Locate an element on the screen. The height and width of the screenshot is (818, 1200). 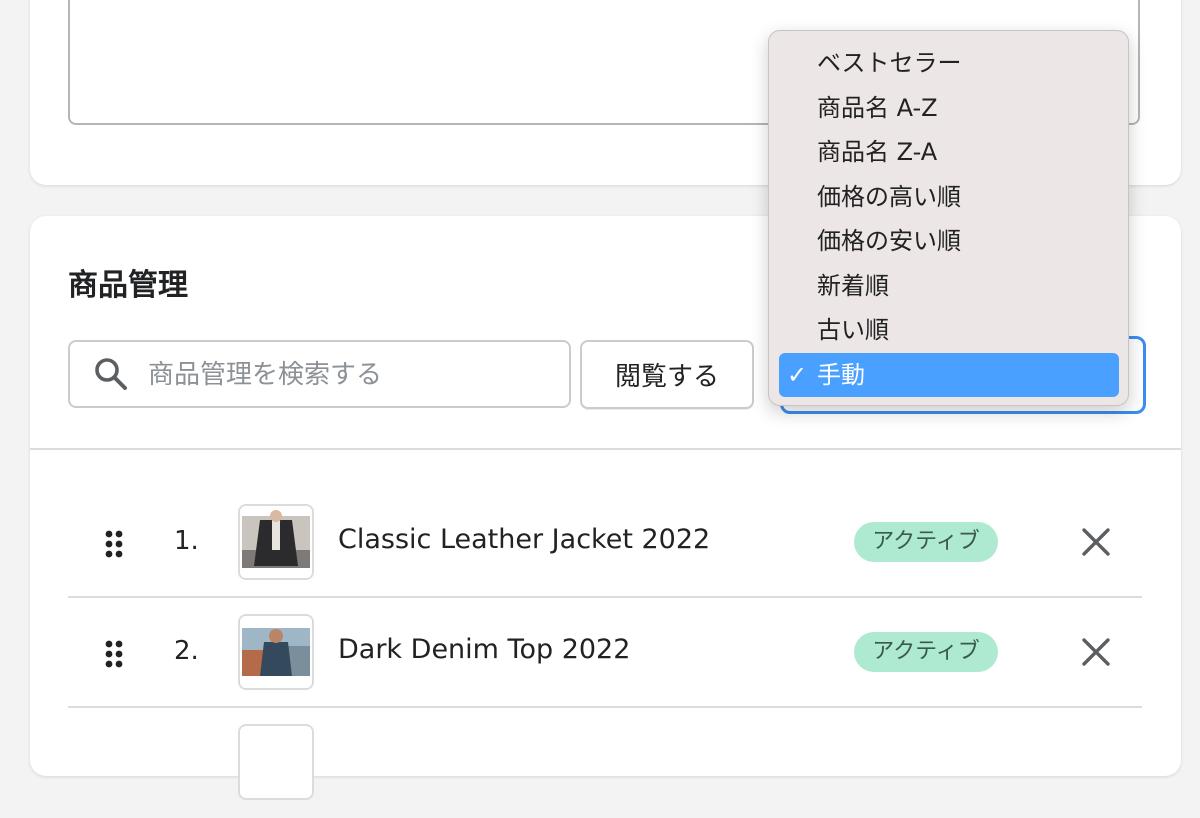
sort-option-newest: 新着順 is located at coordinates (949, 286).